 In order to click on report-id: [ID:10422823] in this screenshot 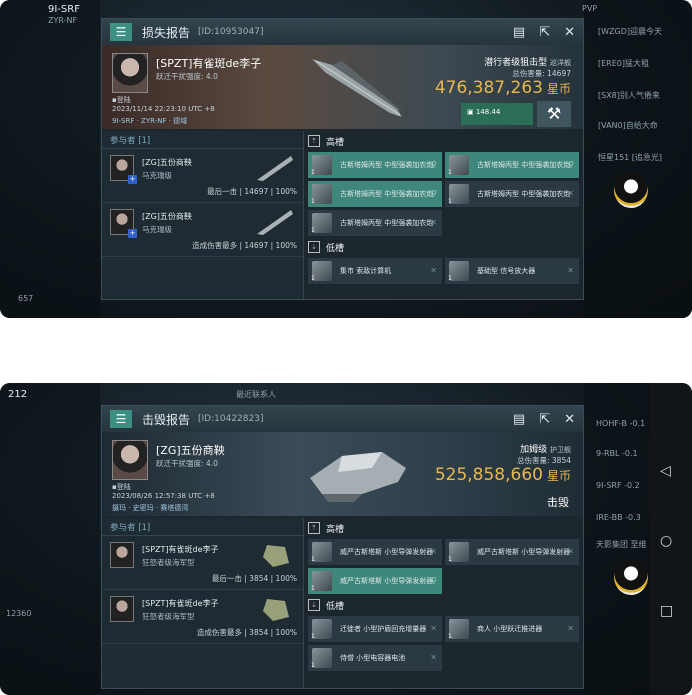, I will do `click(230, 419)`.